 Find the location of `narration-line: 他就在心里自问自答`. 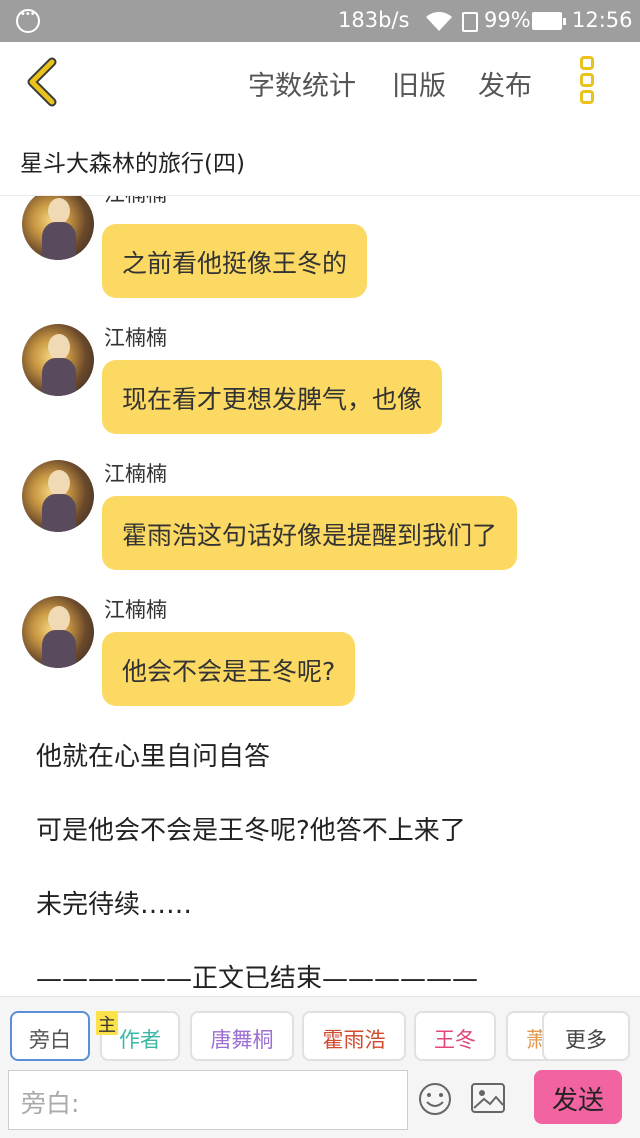

narration-line: 他就在心里自问自答 is located at coordinates (153, 754).